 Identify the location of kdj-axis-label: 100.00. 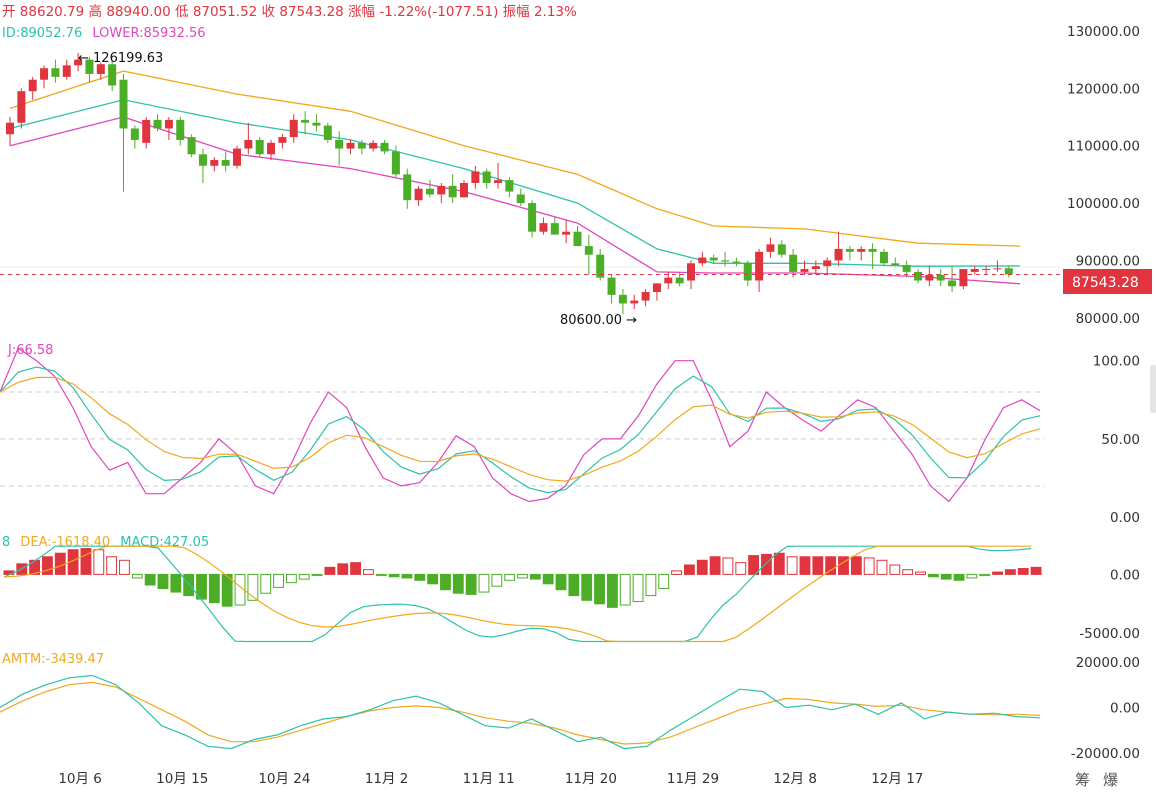
(1116, 362).